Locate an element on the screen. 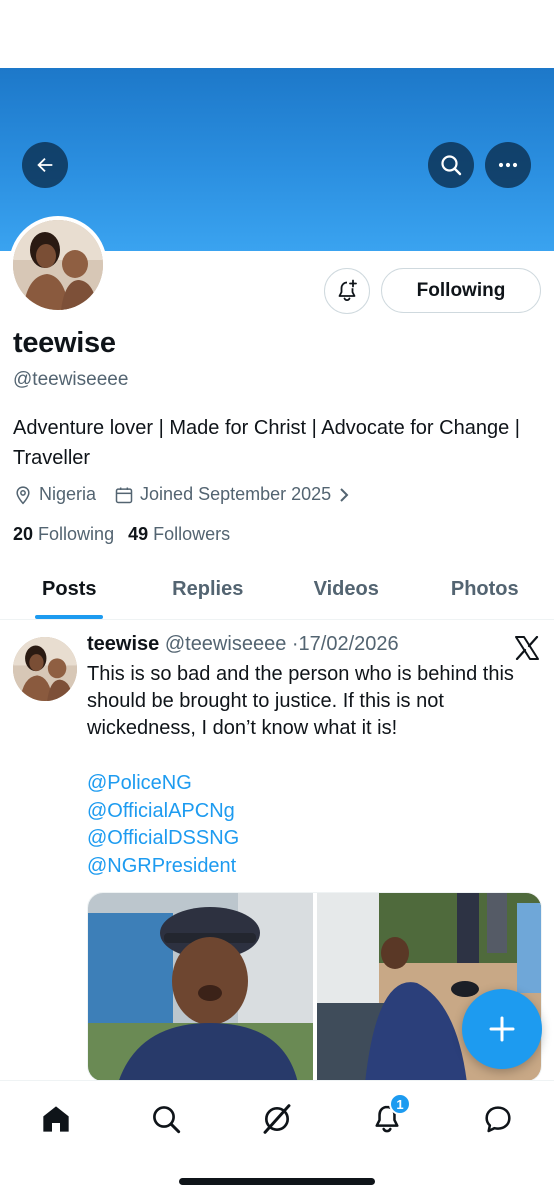  joined-text: Joined September 2025 is located at coordinates (236, 494).